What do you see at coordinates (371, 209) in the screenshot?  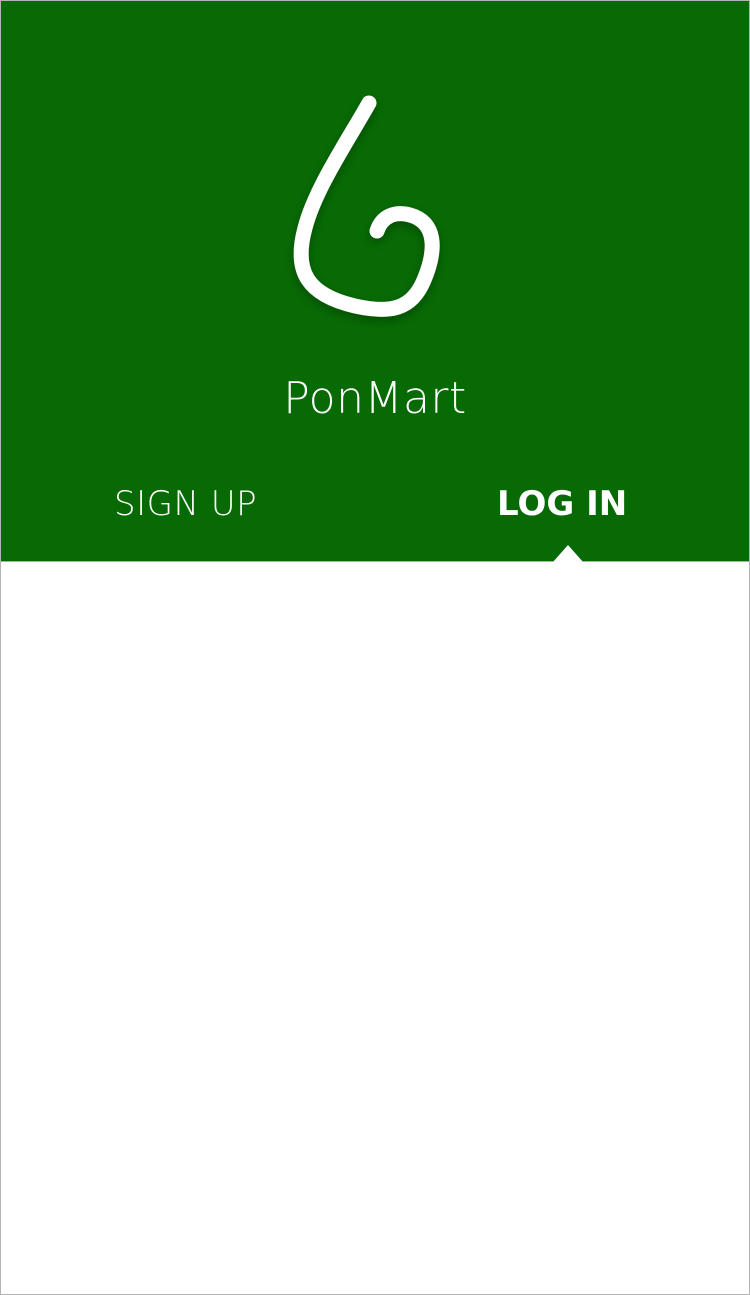 I see `ponmart-logo-icon` at bounding box center [371, 209].